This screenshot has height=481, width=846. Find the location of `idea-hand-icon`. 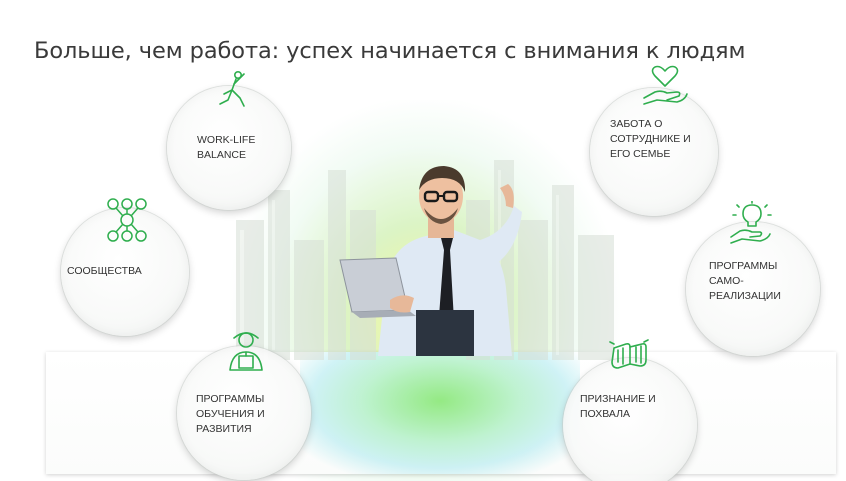

idea-hand-icon is located at coordinates (751, 223).